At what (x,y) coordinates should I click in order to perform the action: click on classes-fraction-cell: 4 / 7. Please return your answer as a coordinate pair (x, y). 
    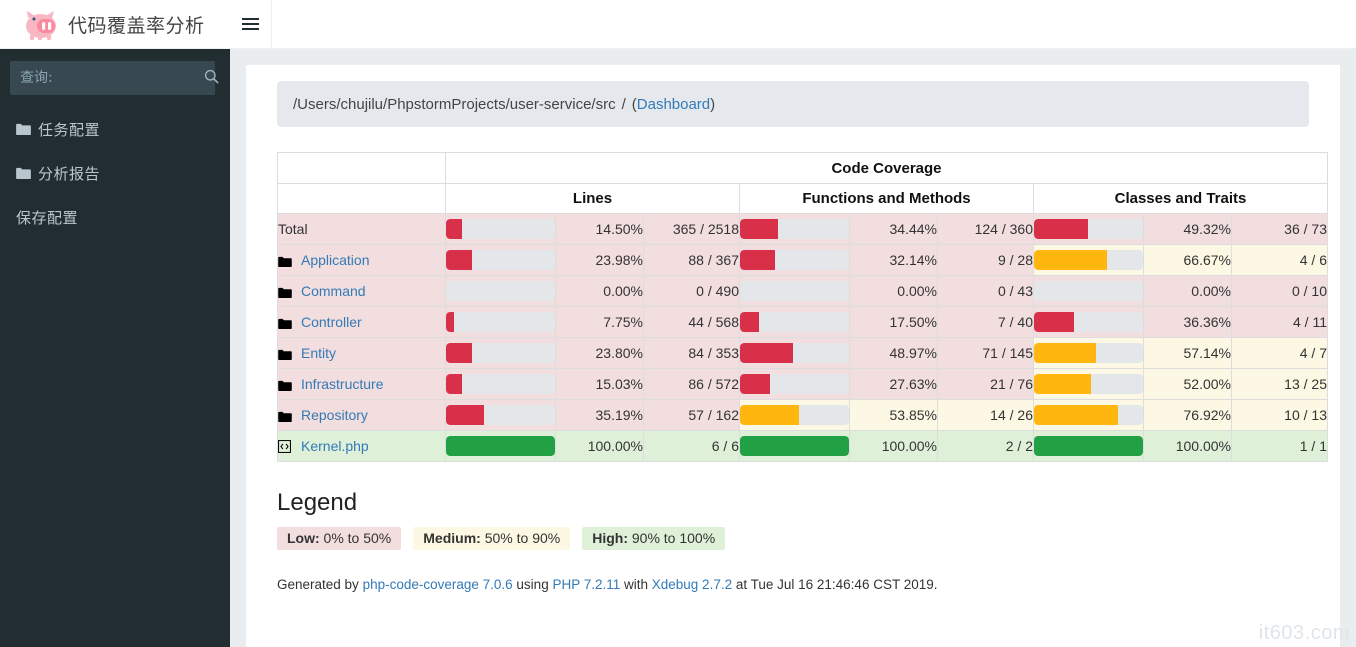
    Looking at the image, I should click on (1279, 353).